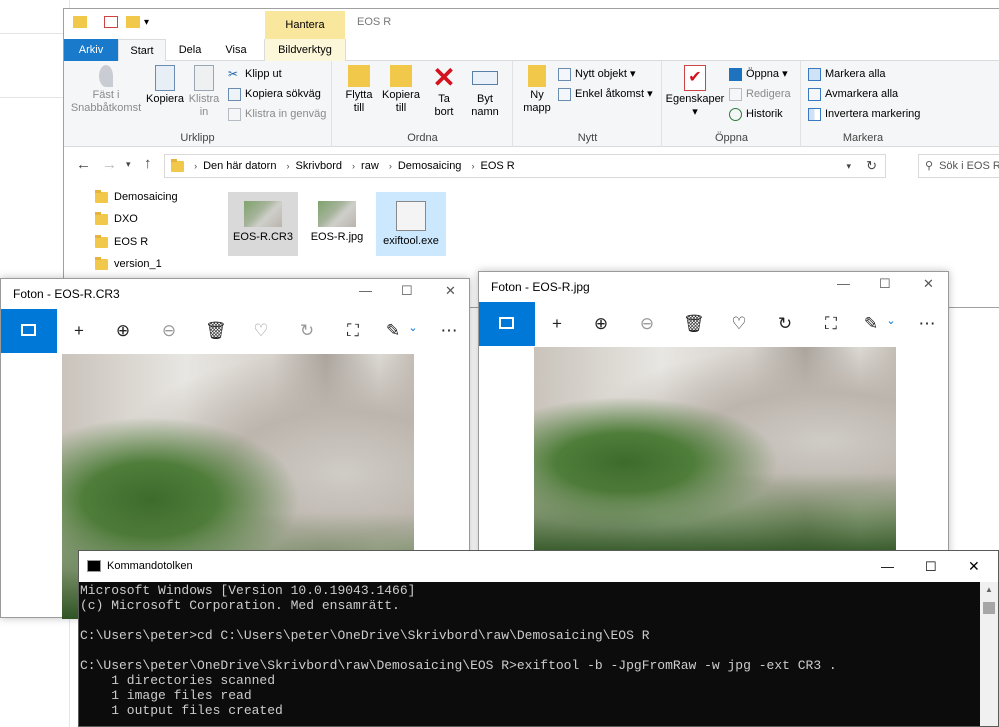  Describe the element at coordinates (204, 92) in the screenshot. I see `paste-button: Klistra in` at that location.